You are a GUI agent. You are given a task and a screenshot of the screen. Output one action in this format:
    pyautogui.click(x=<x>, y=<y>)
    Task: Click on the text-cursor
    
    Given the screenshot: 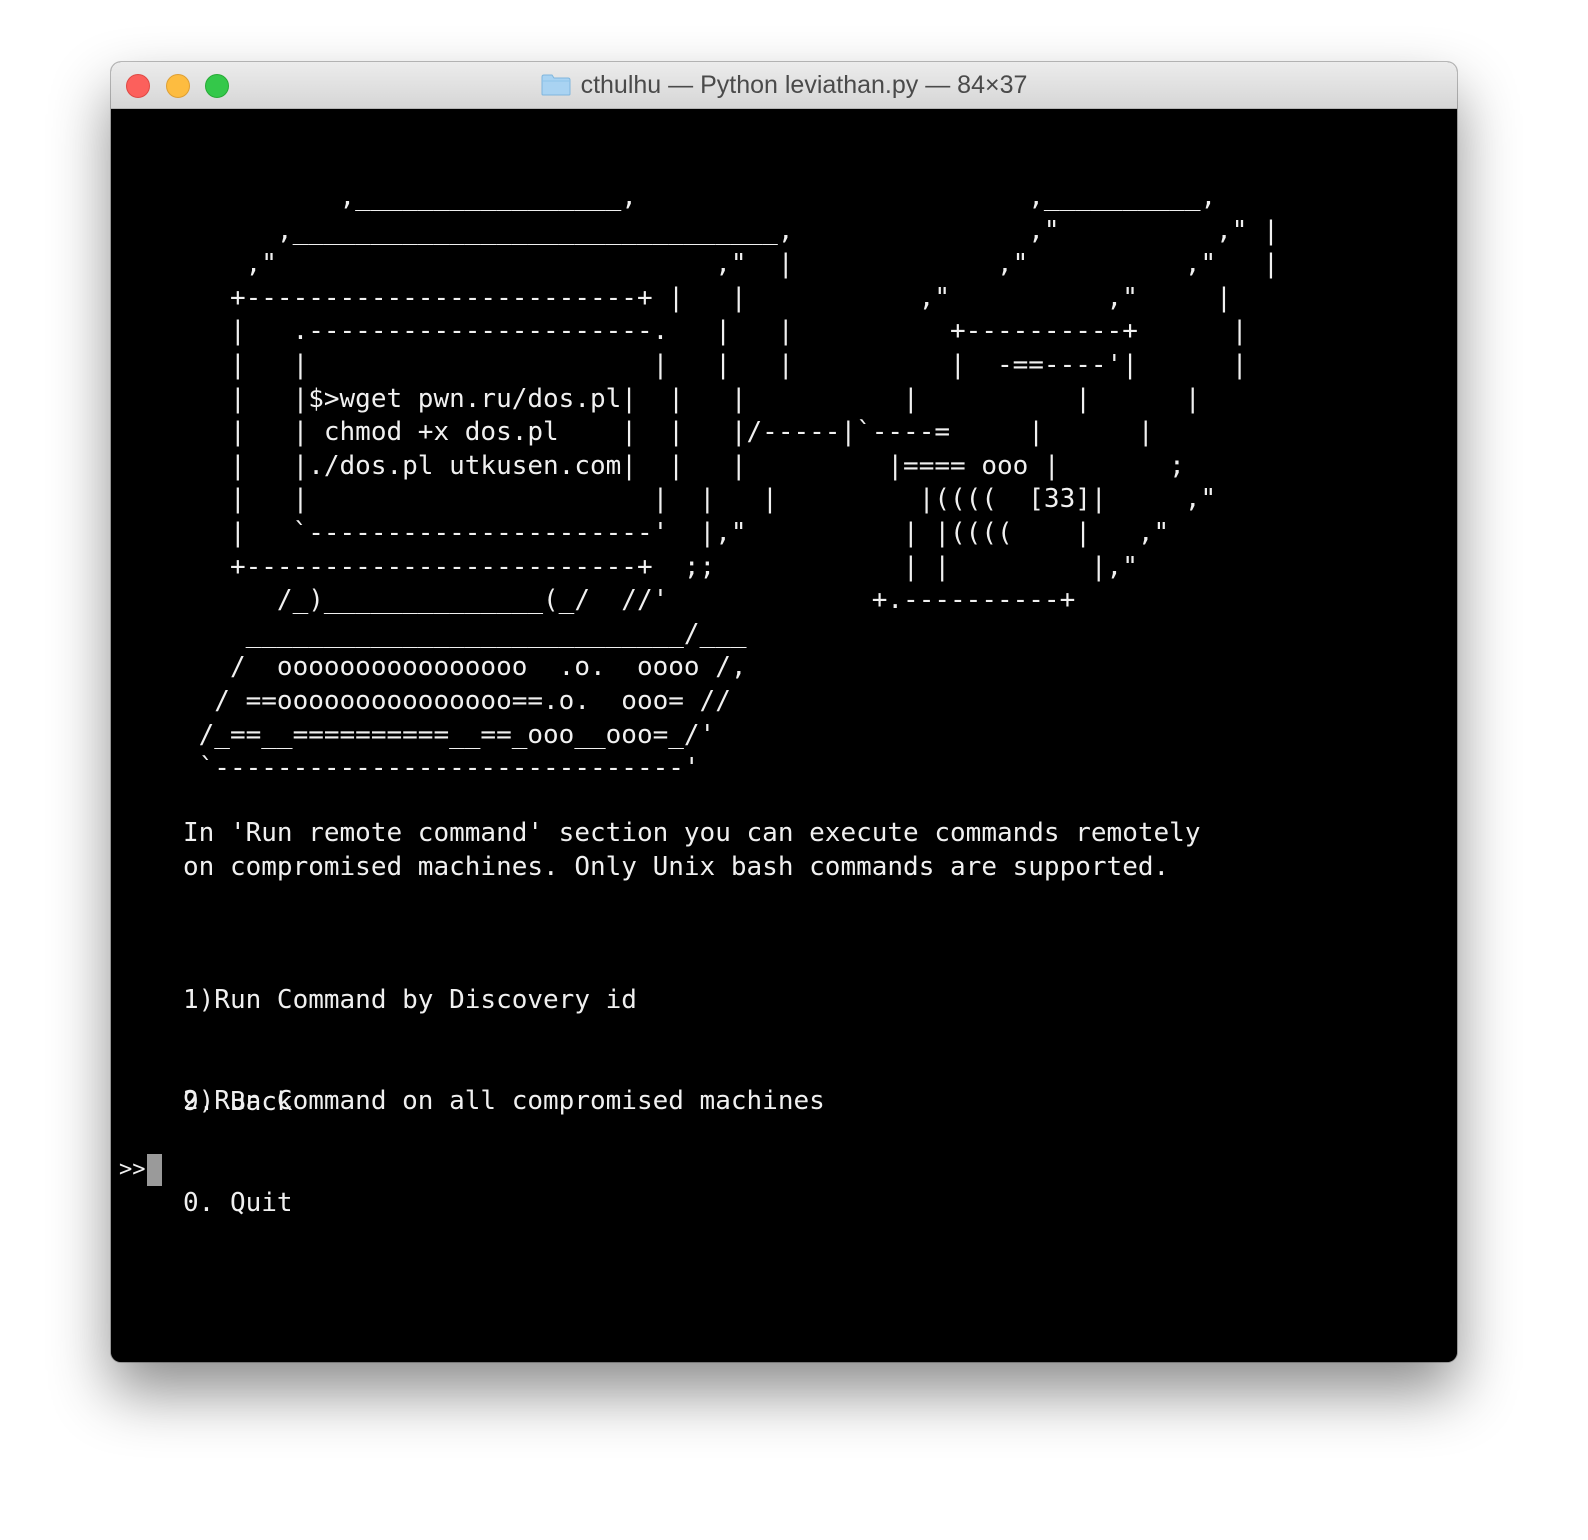 What is the action you would take?
    pyautogui.click(x=154, y=1169)
    